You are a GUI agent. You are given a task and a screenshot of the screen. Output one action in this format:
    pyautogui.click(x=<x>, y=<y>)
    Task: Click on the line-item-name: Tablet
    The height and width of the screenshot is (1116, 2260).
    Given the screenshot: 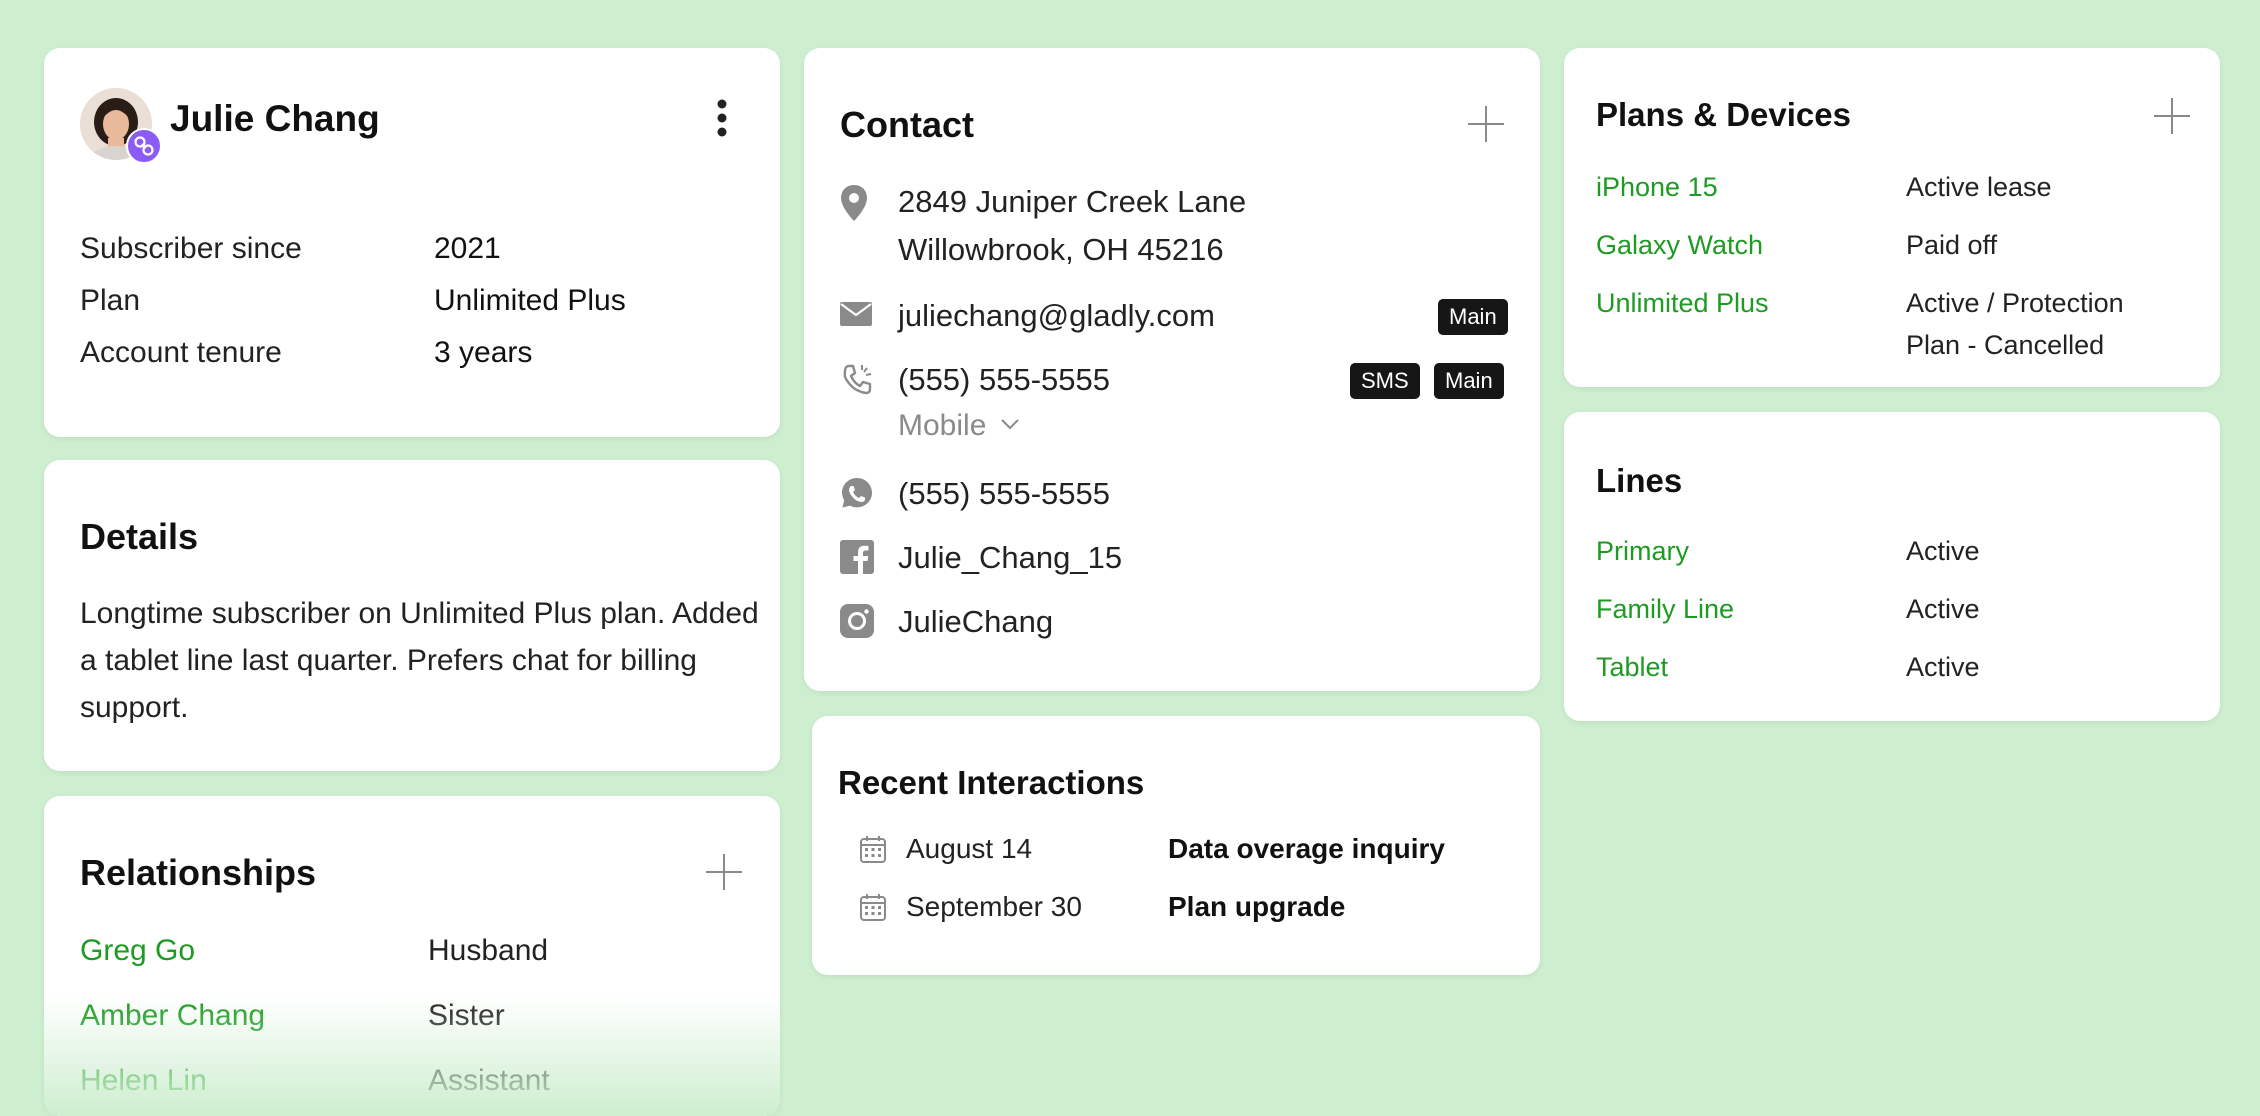 What is the action you would take?
    pyautogui.click(x=1632, y=667)
    